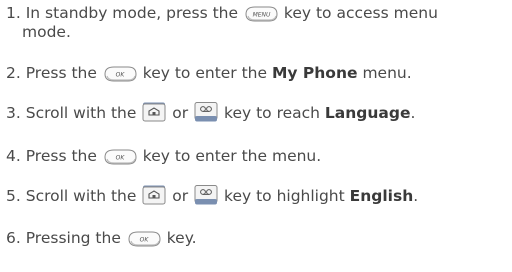 The image size is (512, 272). Describe the element at coordinates (387, 73) in the screenshot. I see `step-text: menu.` at that location.